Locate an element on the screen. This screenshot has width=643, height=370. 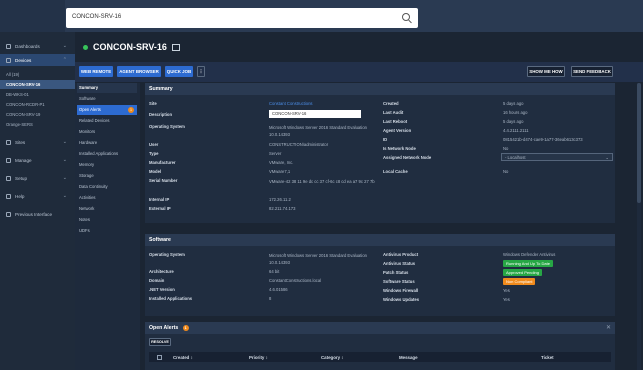
model-value: VMware7,1 is located at coordinates (280, 171).